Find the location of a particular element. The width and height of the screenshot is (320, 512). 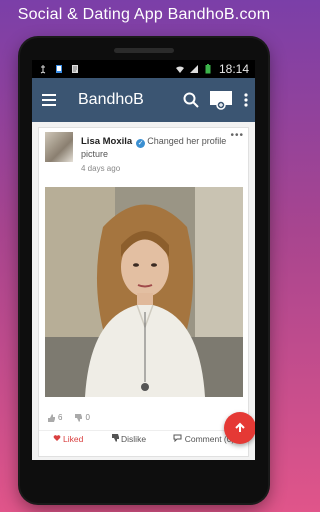

dislike-count: 0 is located at coordinates (82, 417).